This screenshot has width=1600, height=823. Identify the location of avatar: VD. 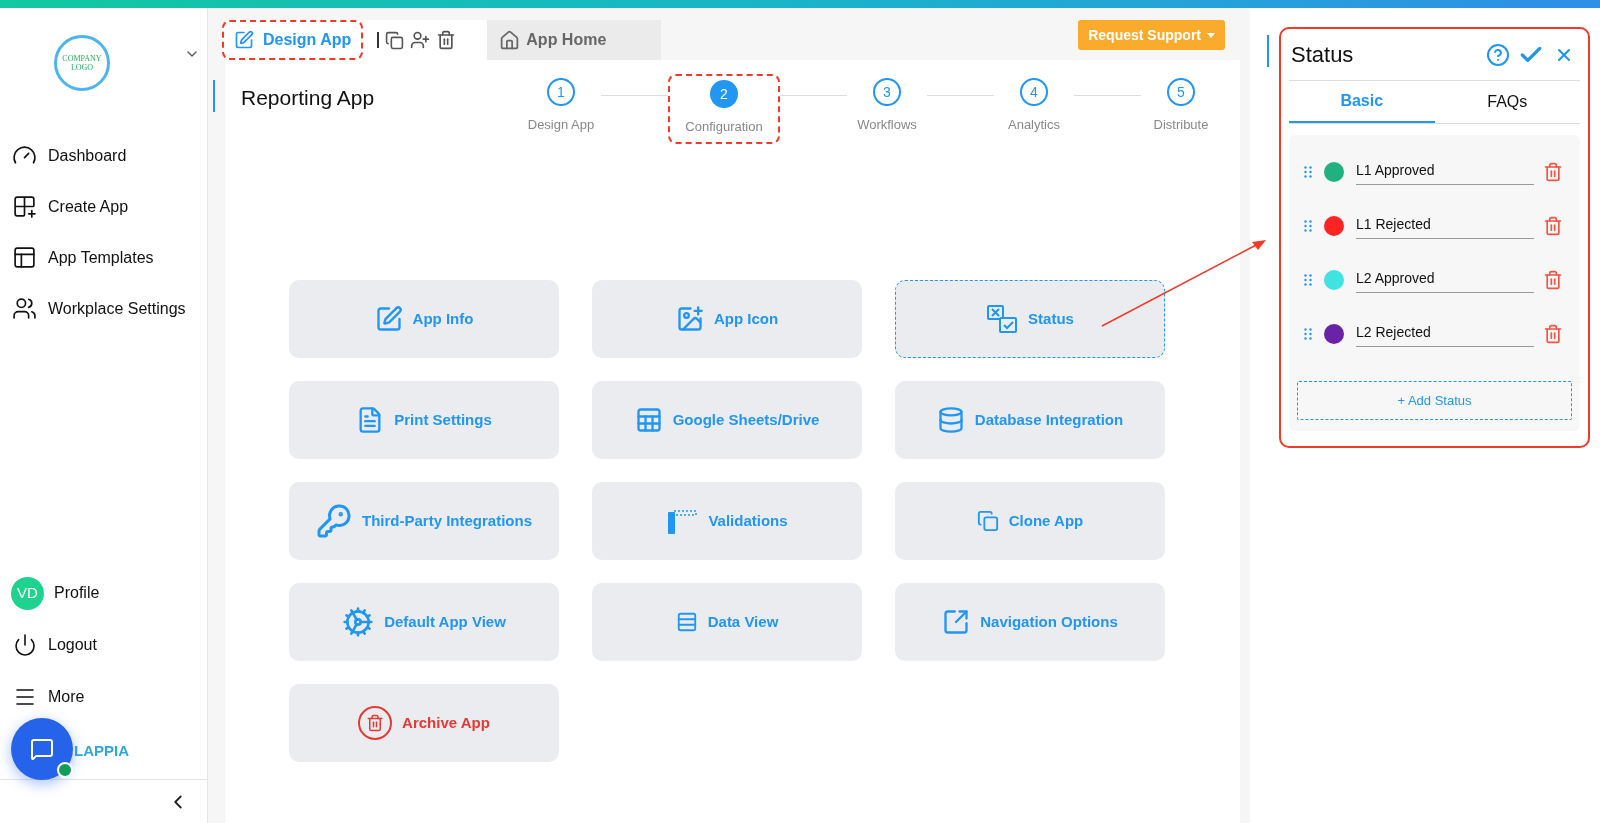
(27, 593).